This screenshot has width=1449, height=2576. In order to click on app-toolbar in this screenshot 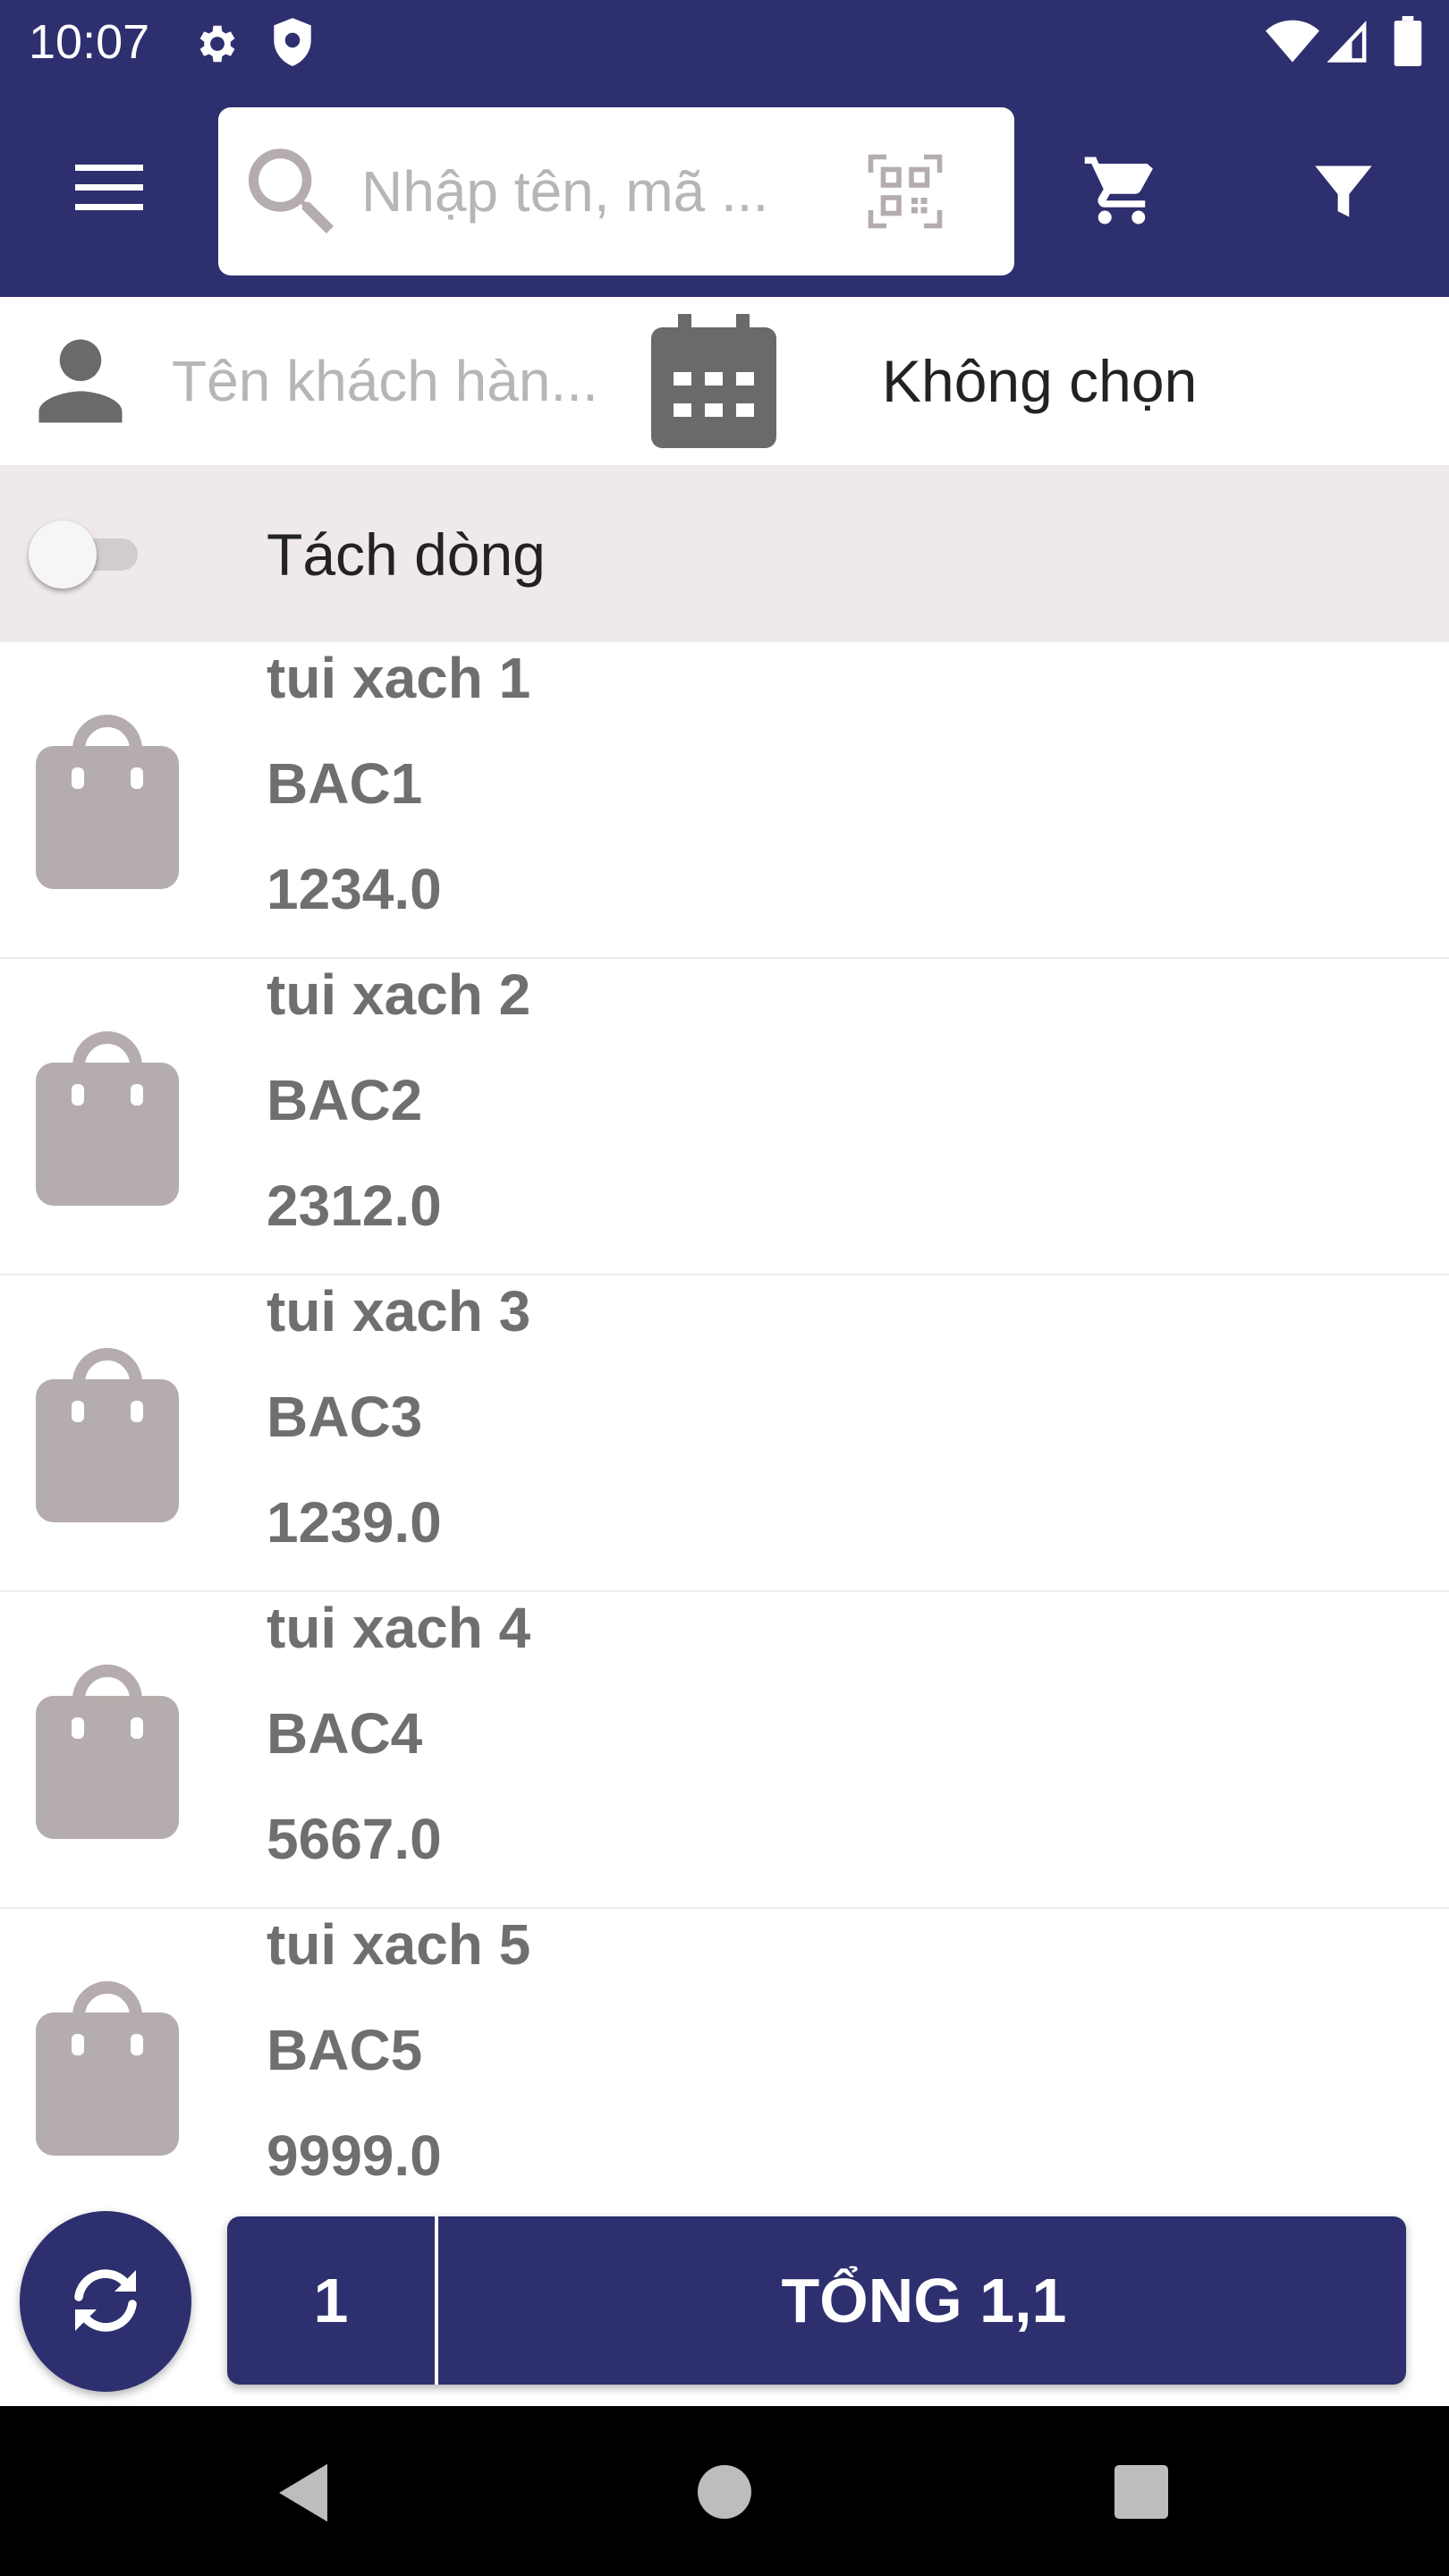, I will do `click(724, 191)`.